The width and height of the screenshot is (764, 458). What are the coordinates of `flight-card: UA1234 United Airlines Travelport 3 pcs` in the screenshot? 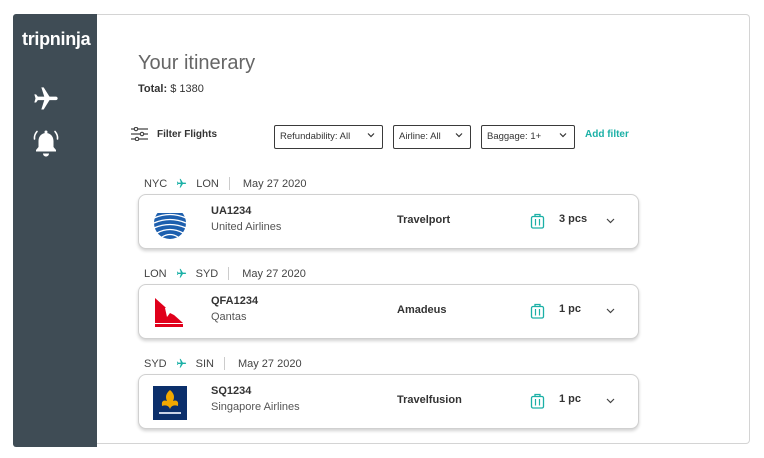 It's located at (388, 221).